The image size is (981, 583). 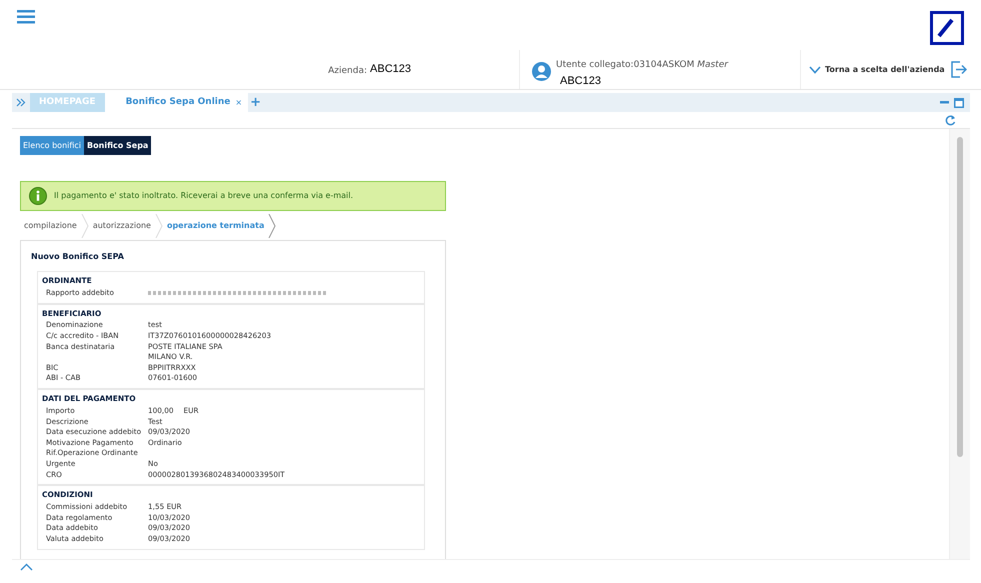 What do you see at coordinates (118, 145) in the screenshot?
I see `subtab: Bonifico Sepa` at bounding box center [118, 145].